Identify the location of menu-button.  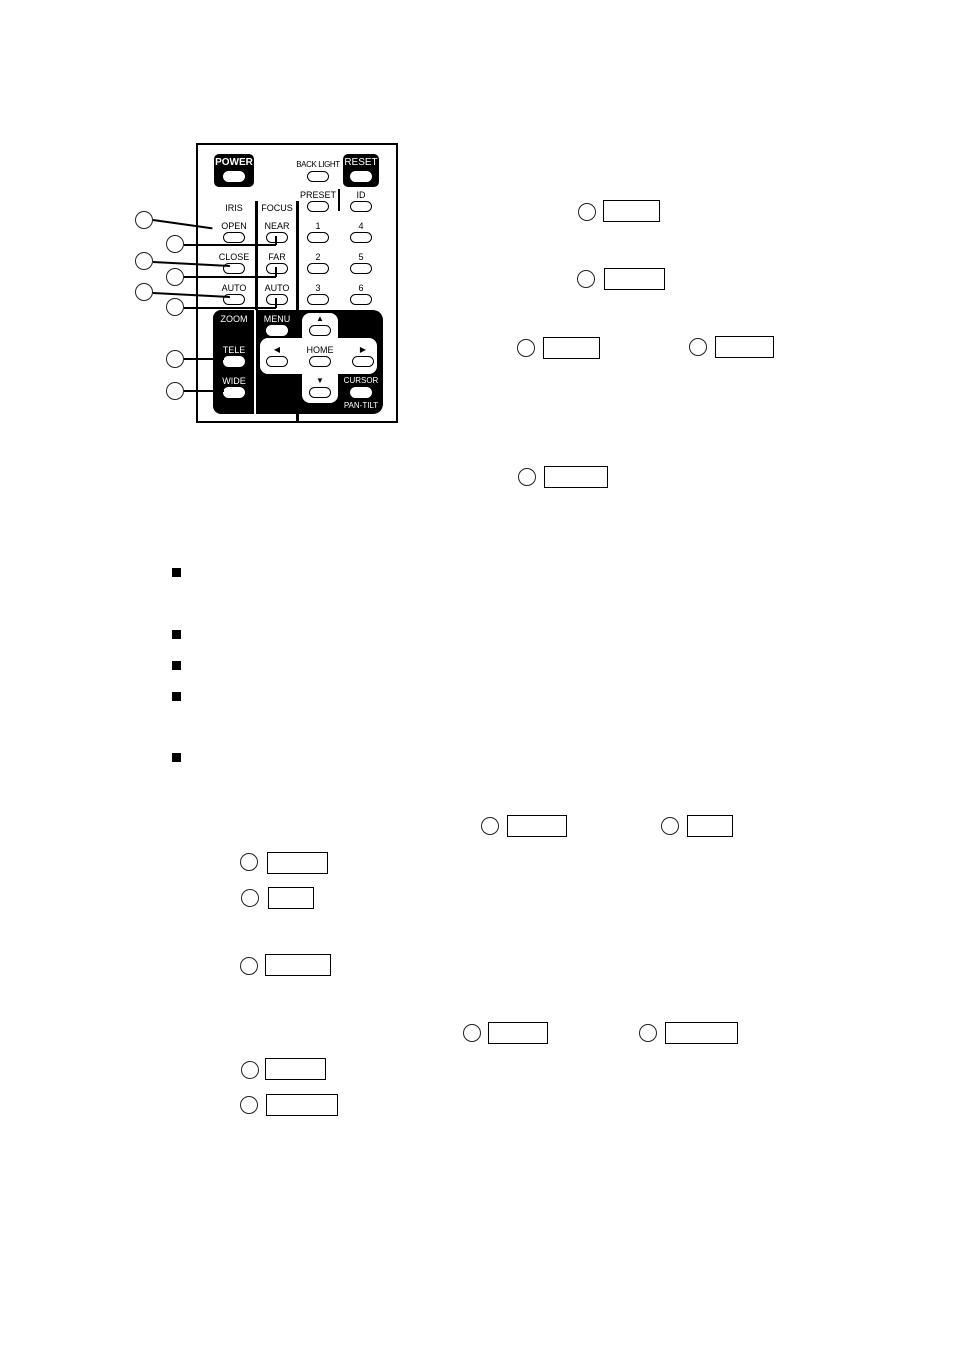
(277, 330).